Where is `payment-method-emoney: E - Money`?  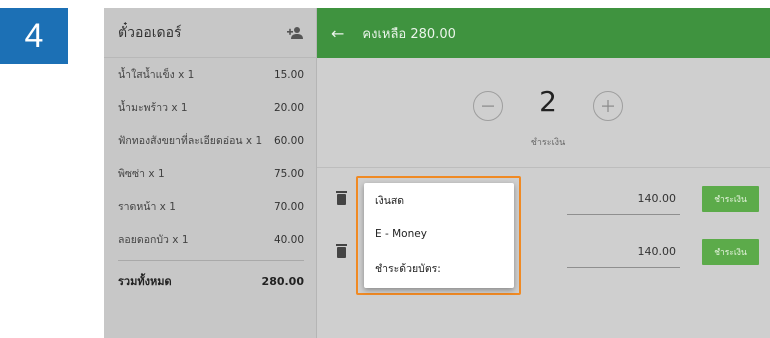
payment-method-emoney: E - Money is located at coordinates (439, 234).